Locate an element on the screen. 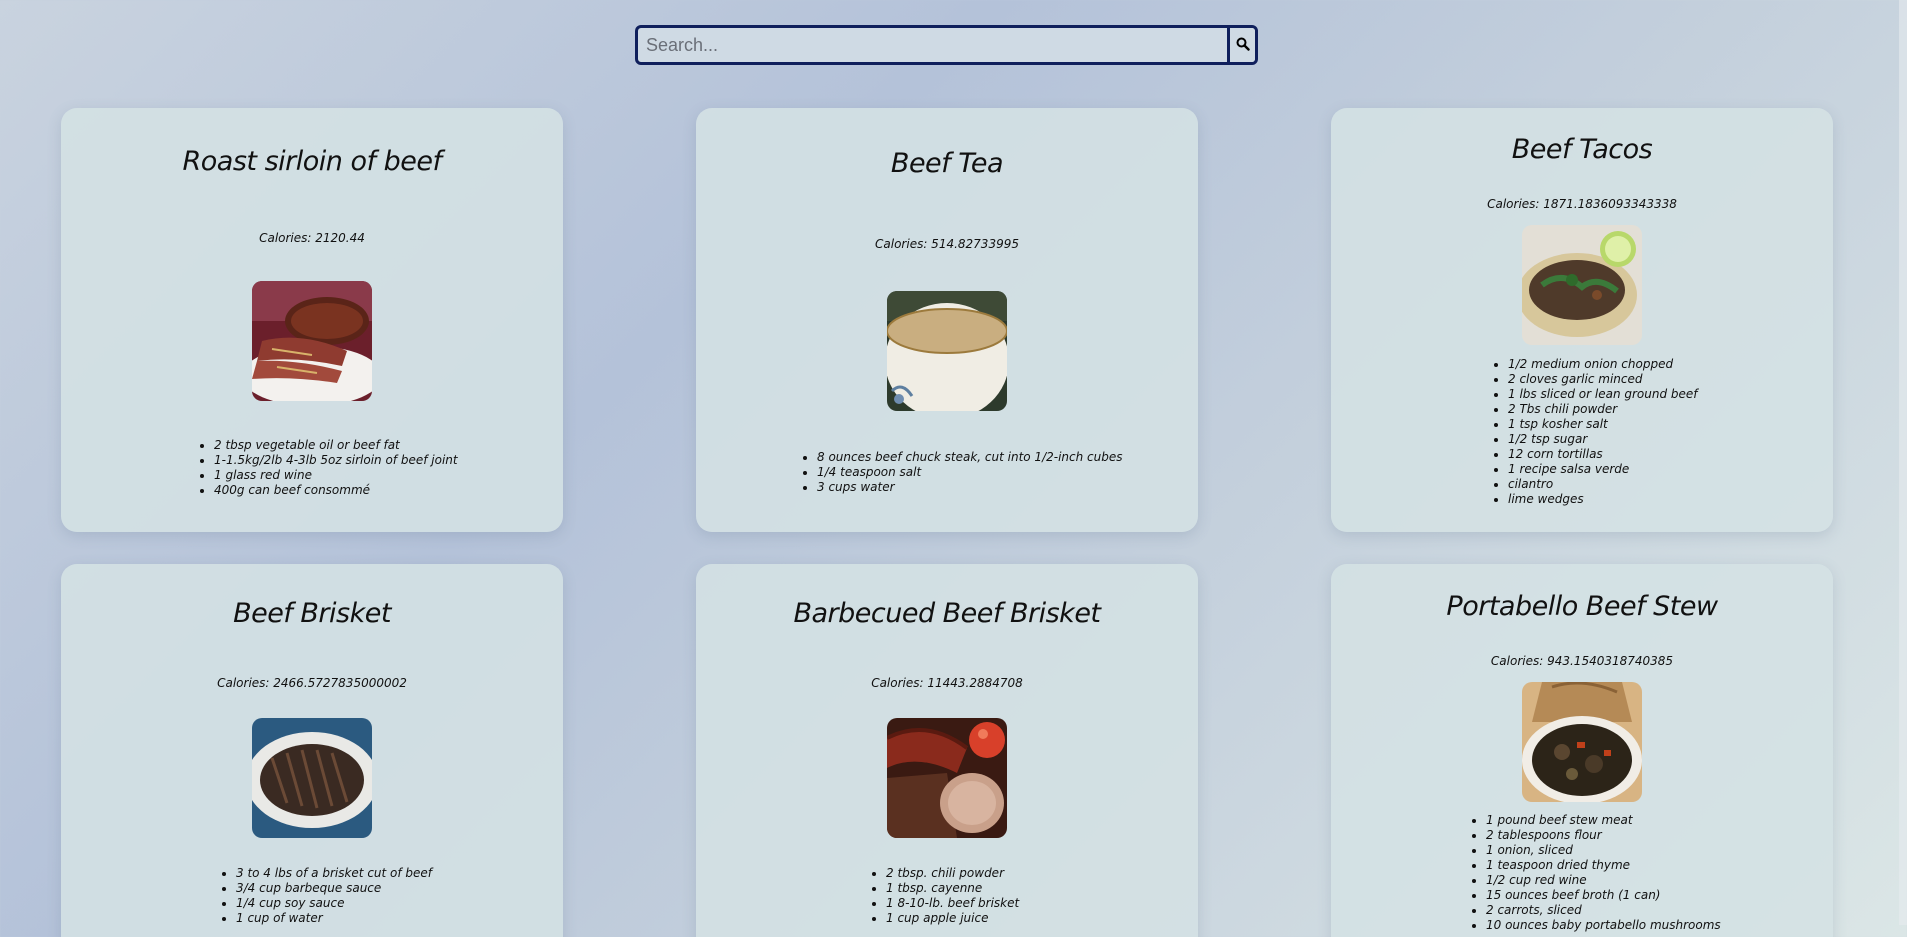 The width and height of the screenshot is (1907, 937). list-item: 1/2 medium onion chopped is located at coordinates (1603, 364).